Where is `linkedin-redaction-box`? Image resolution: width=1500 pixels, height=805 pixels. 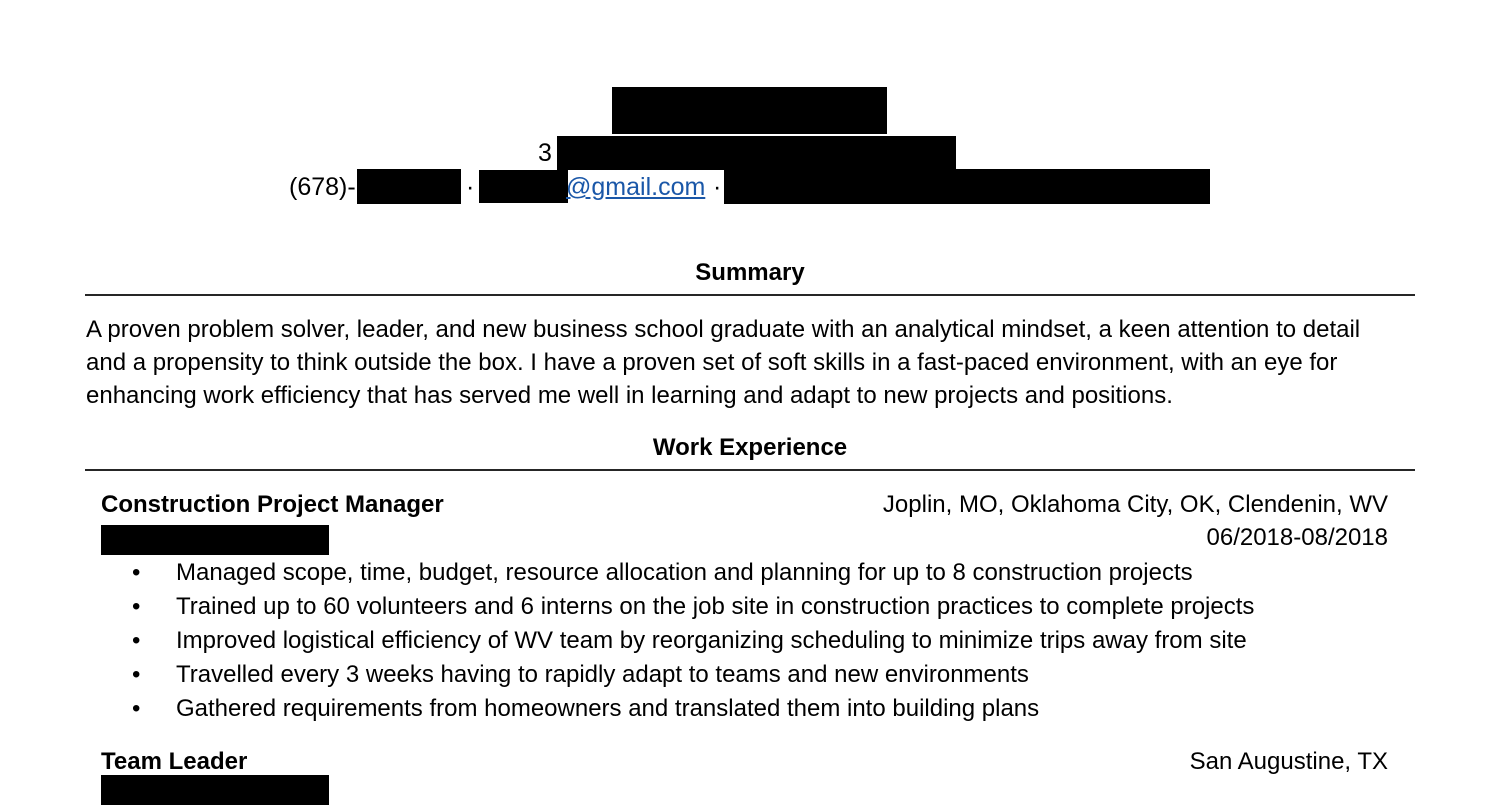 linkedin-redaction-box is located at coordinates (967, 186).